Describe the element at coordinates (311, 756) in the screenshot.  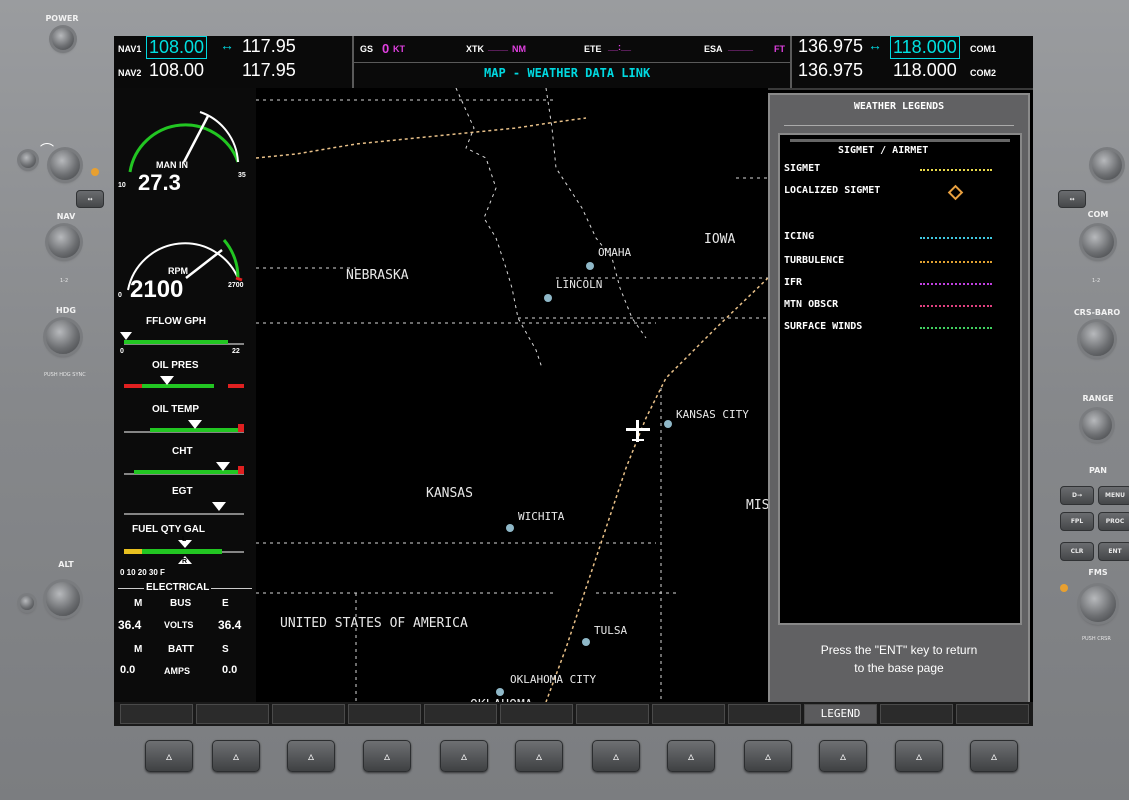
I see `softkey-3-button: ▵` at that location.